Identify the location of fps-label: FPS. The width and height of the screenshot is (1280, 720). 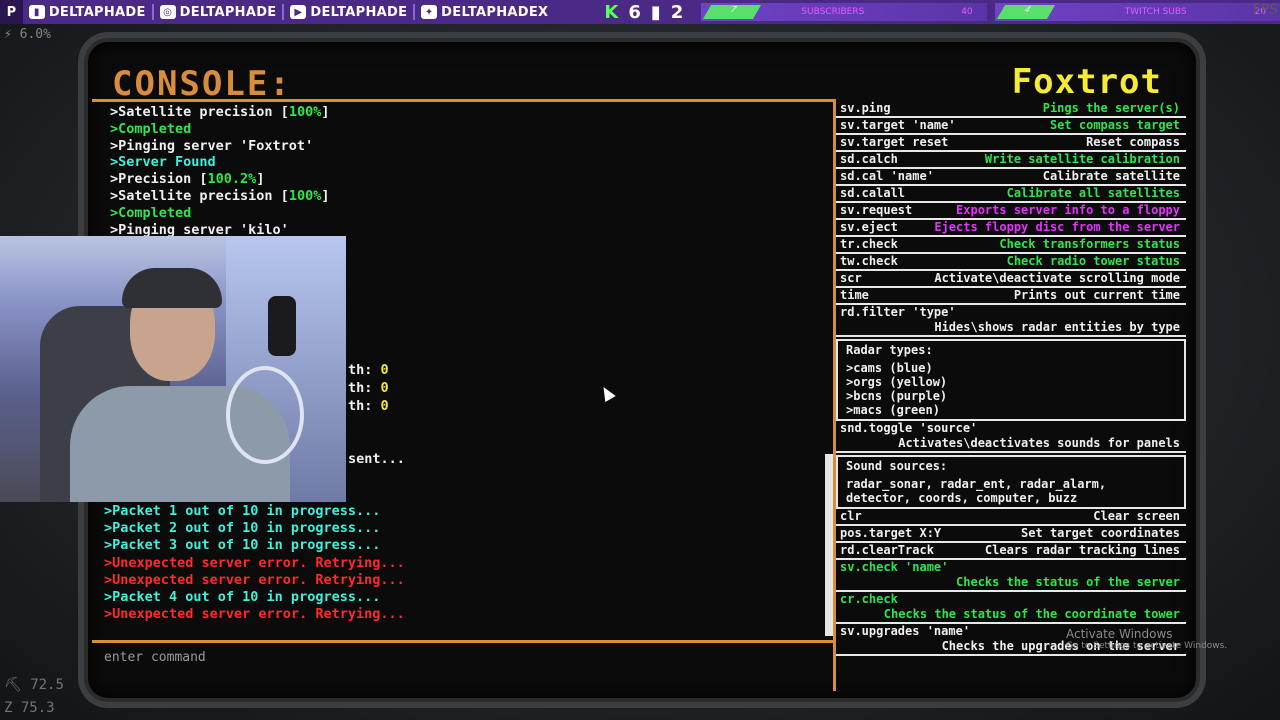
(1265, 10).